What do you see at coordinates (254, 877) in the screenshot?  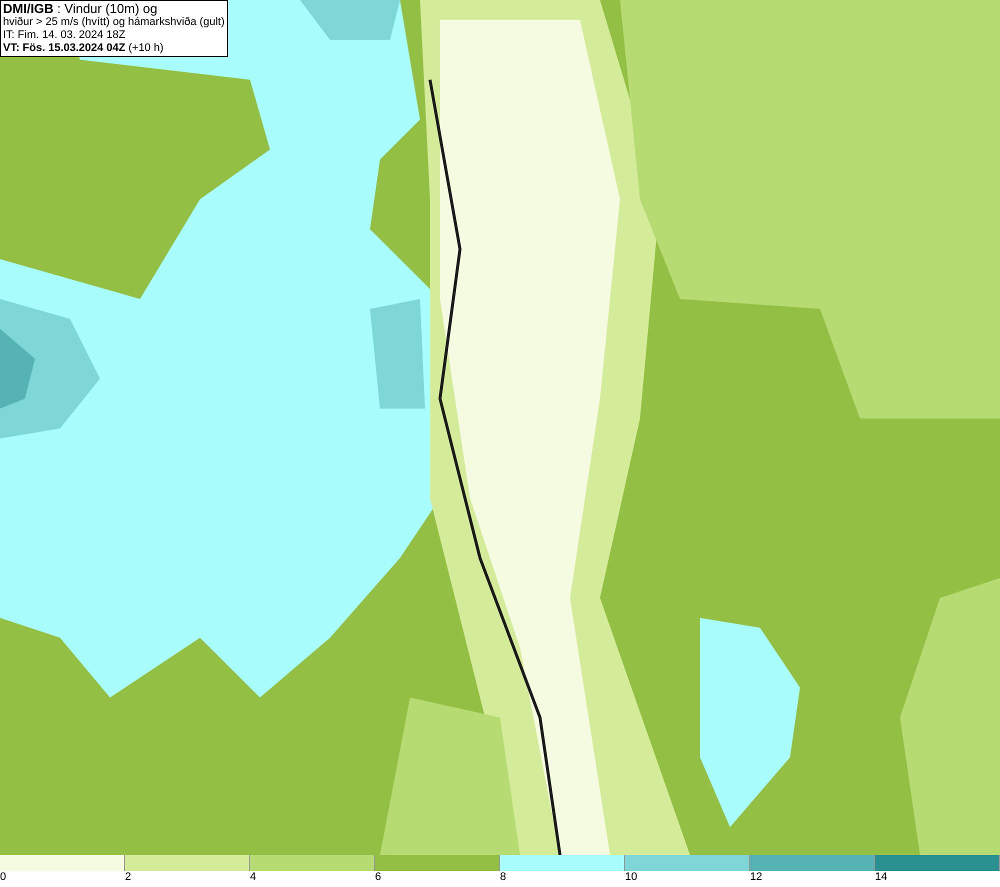 I see `legend-label: 4` at bounding box center [254, 877].